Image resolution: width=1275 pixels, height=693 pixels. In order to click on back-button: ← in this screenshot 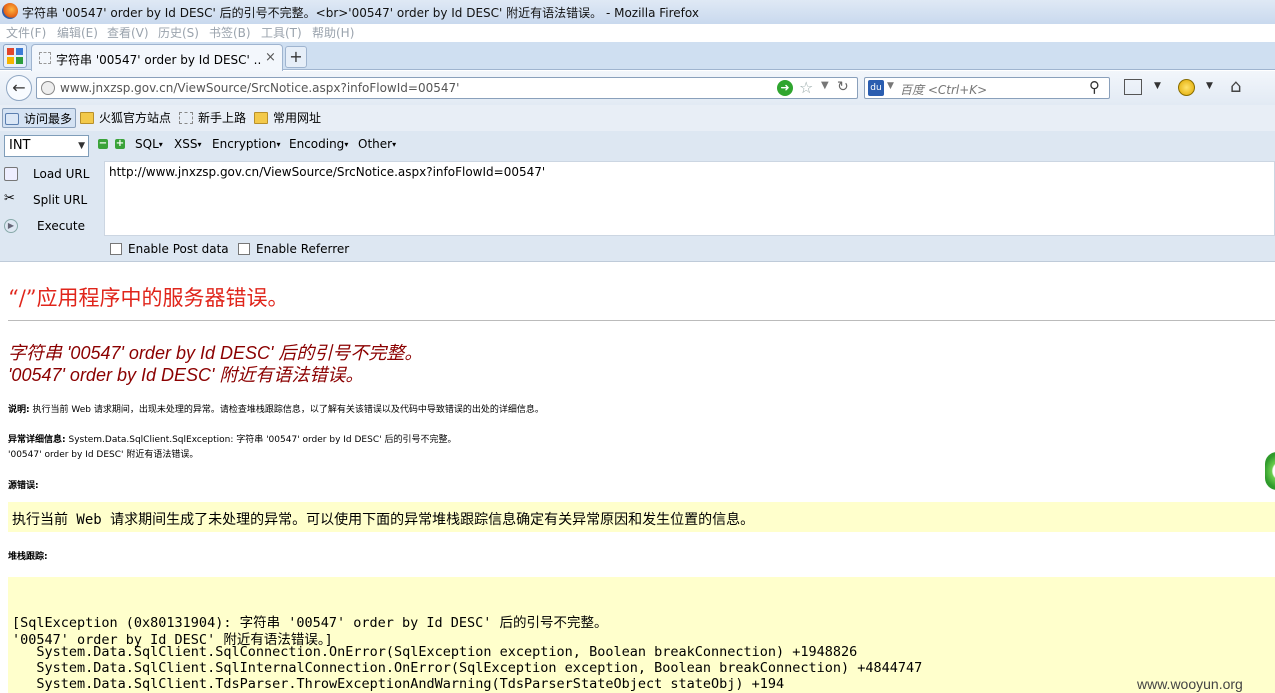, I will do `click(19, 88)`.